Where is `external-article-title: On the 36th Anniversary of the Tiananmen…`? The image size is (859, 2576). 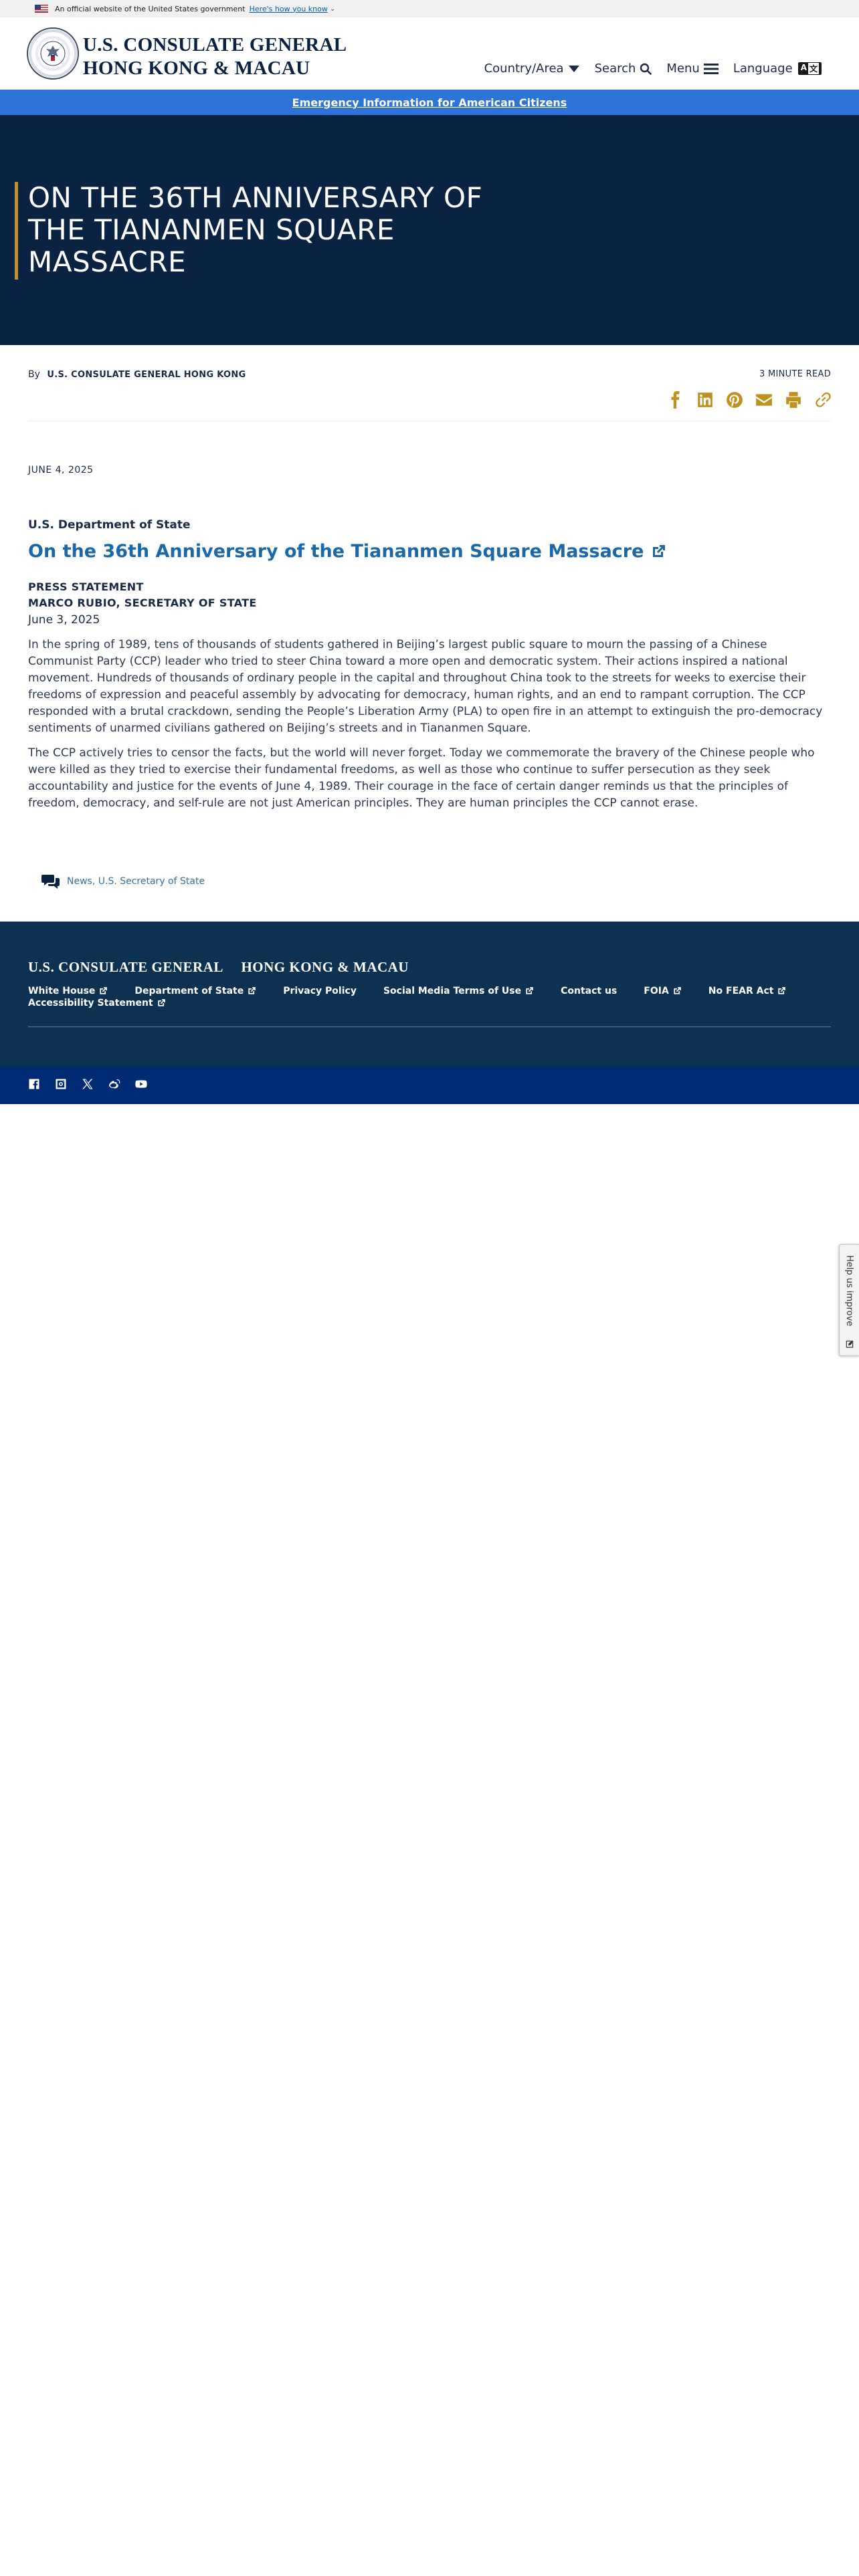
external-article-title: On the 36th Anniversary of the Tiananmen… is located at coordinates (336, 552).